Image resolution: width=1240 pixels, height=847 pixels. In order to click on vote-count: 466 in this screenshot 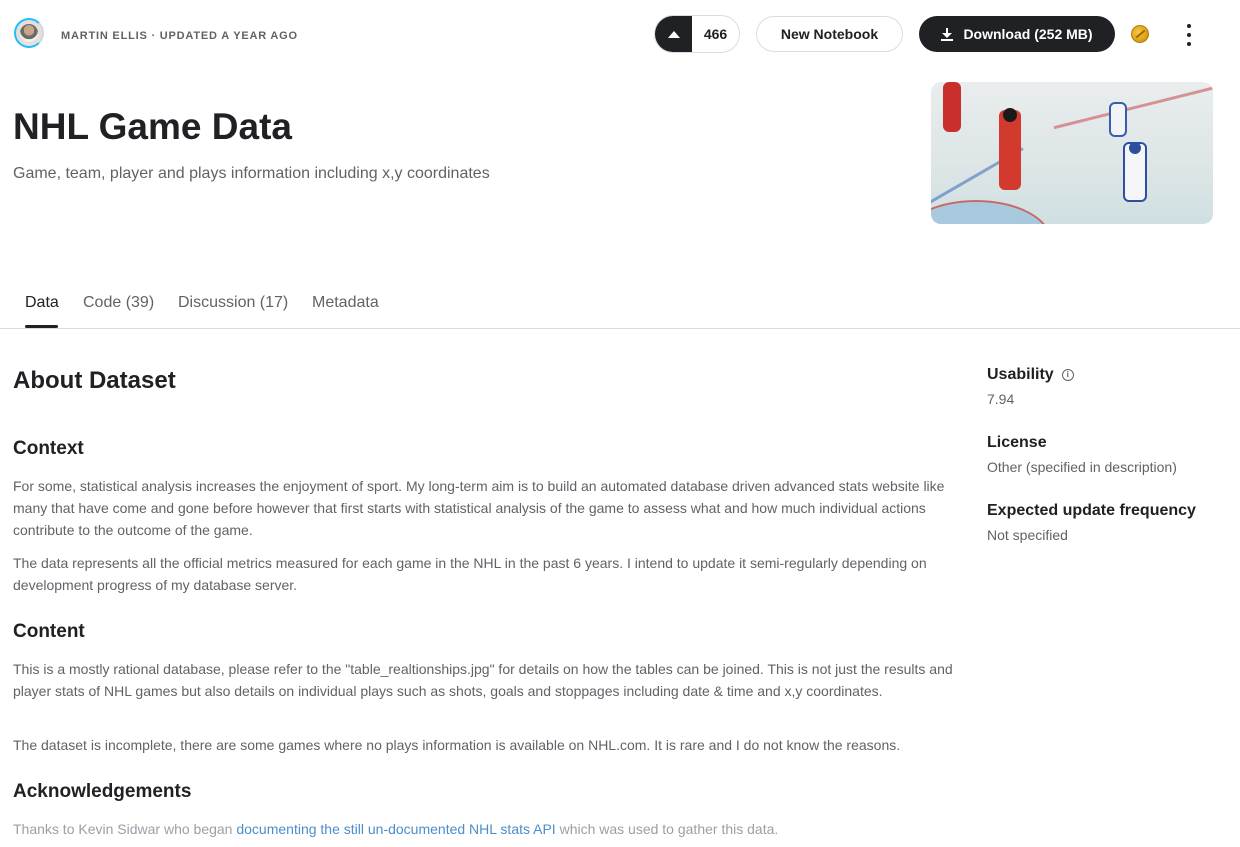, I will do `click(715, 34)`.